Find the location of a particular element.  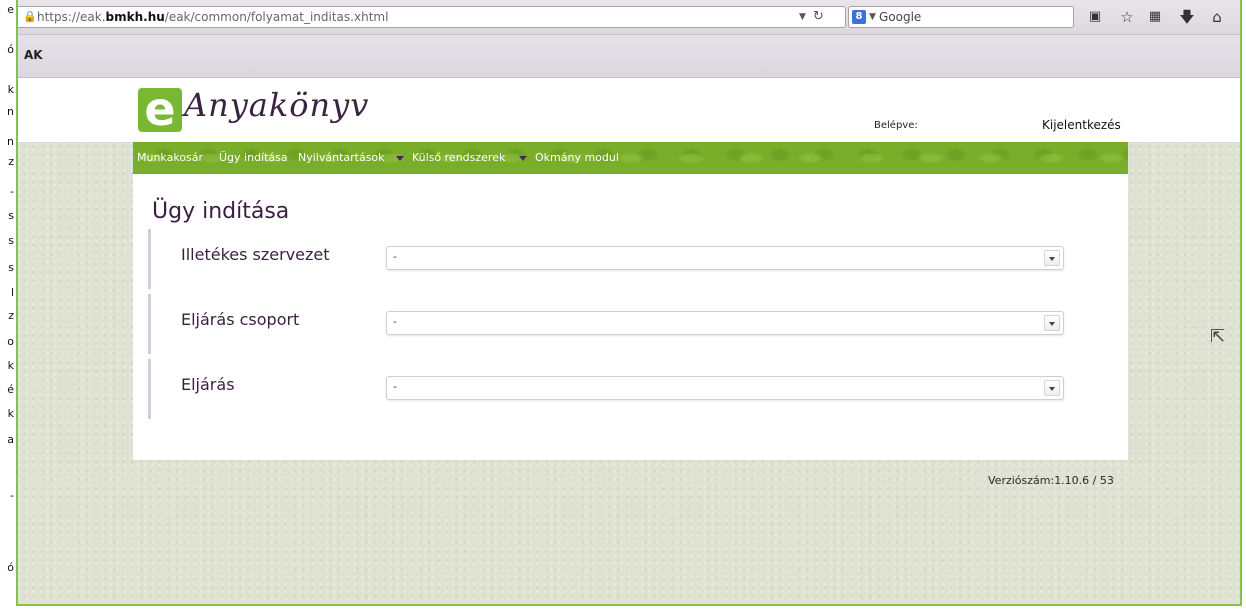

mouse-cursor-icon: ⇱ is located at coordinates (1218, 336).